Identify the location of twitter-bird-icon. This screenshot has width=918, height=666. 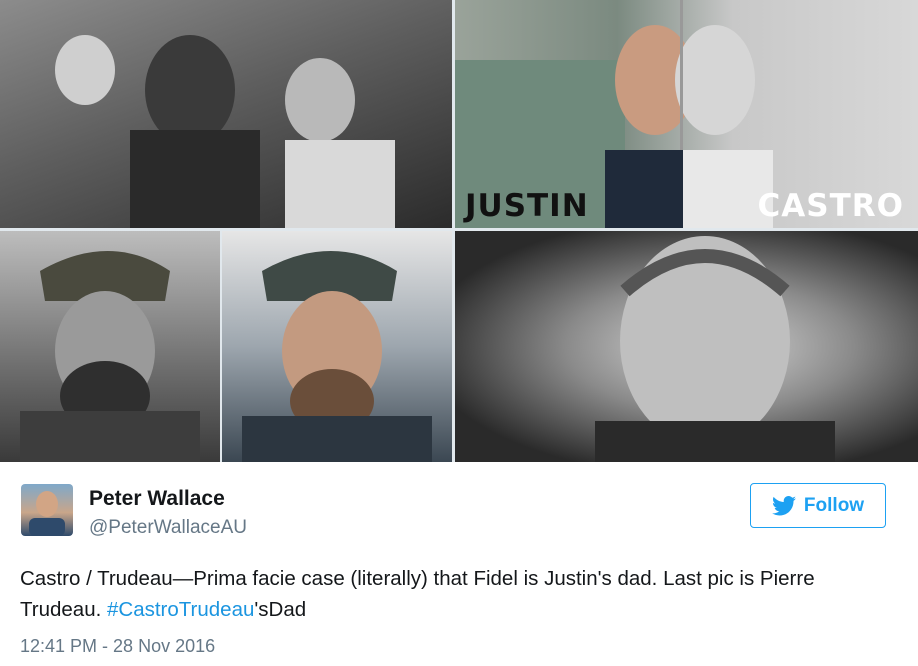
(783, 505).